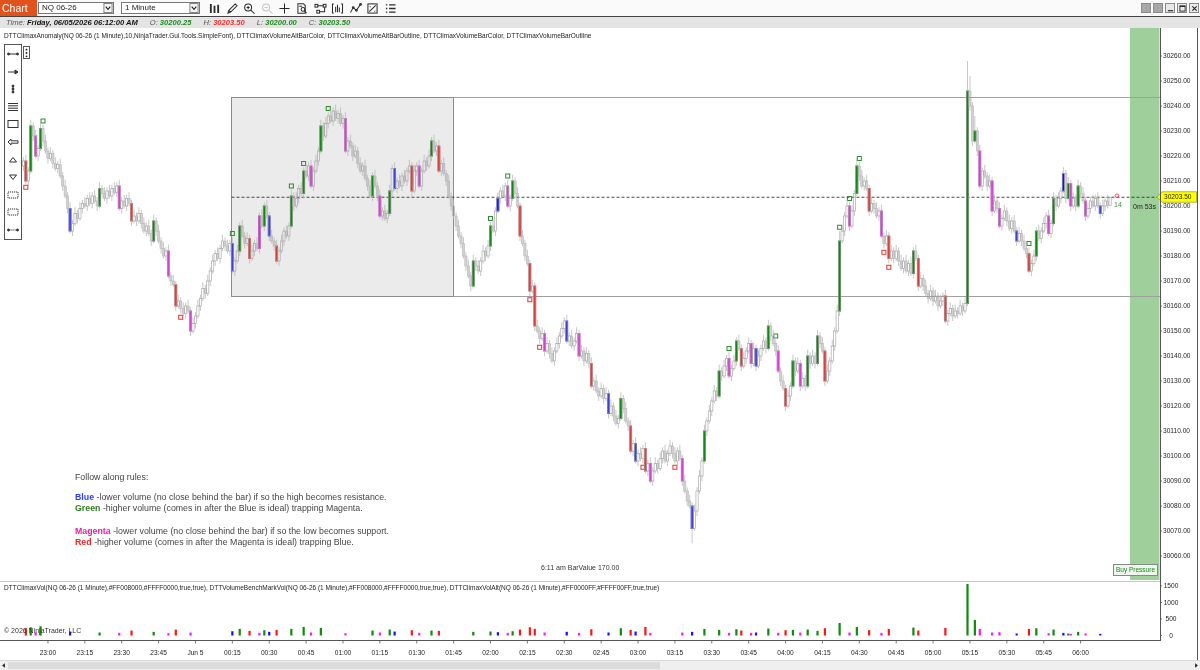 The width and height of the screenshot is (1200, 670). I want to click on circle-marker-icon, so click(1117, 195).